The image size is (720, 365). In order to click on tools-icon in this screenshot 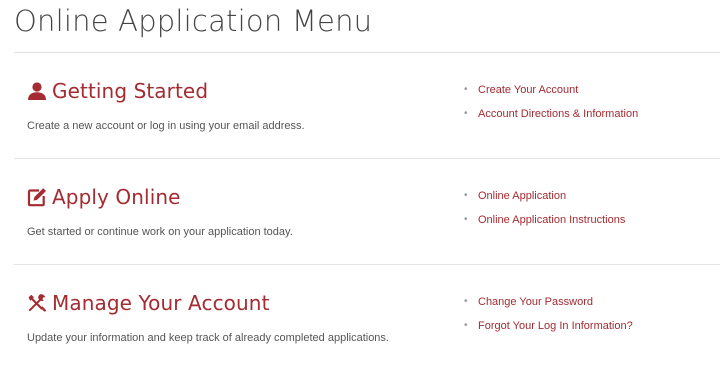, I will do `click(37, 303)`.